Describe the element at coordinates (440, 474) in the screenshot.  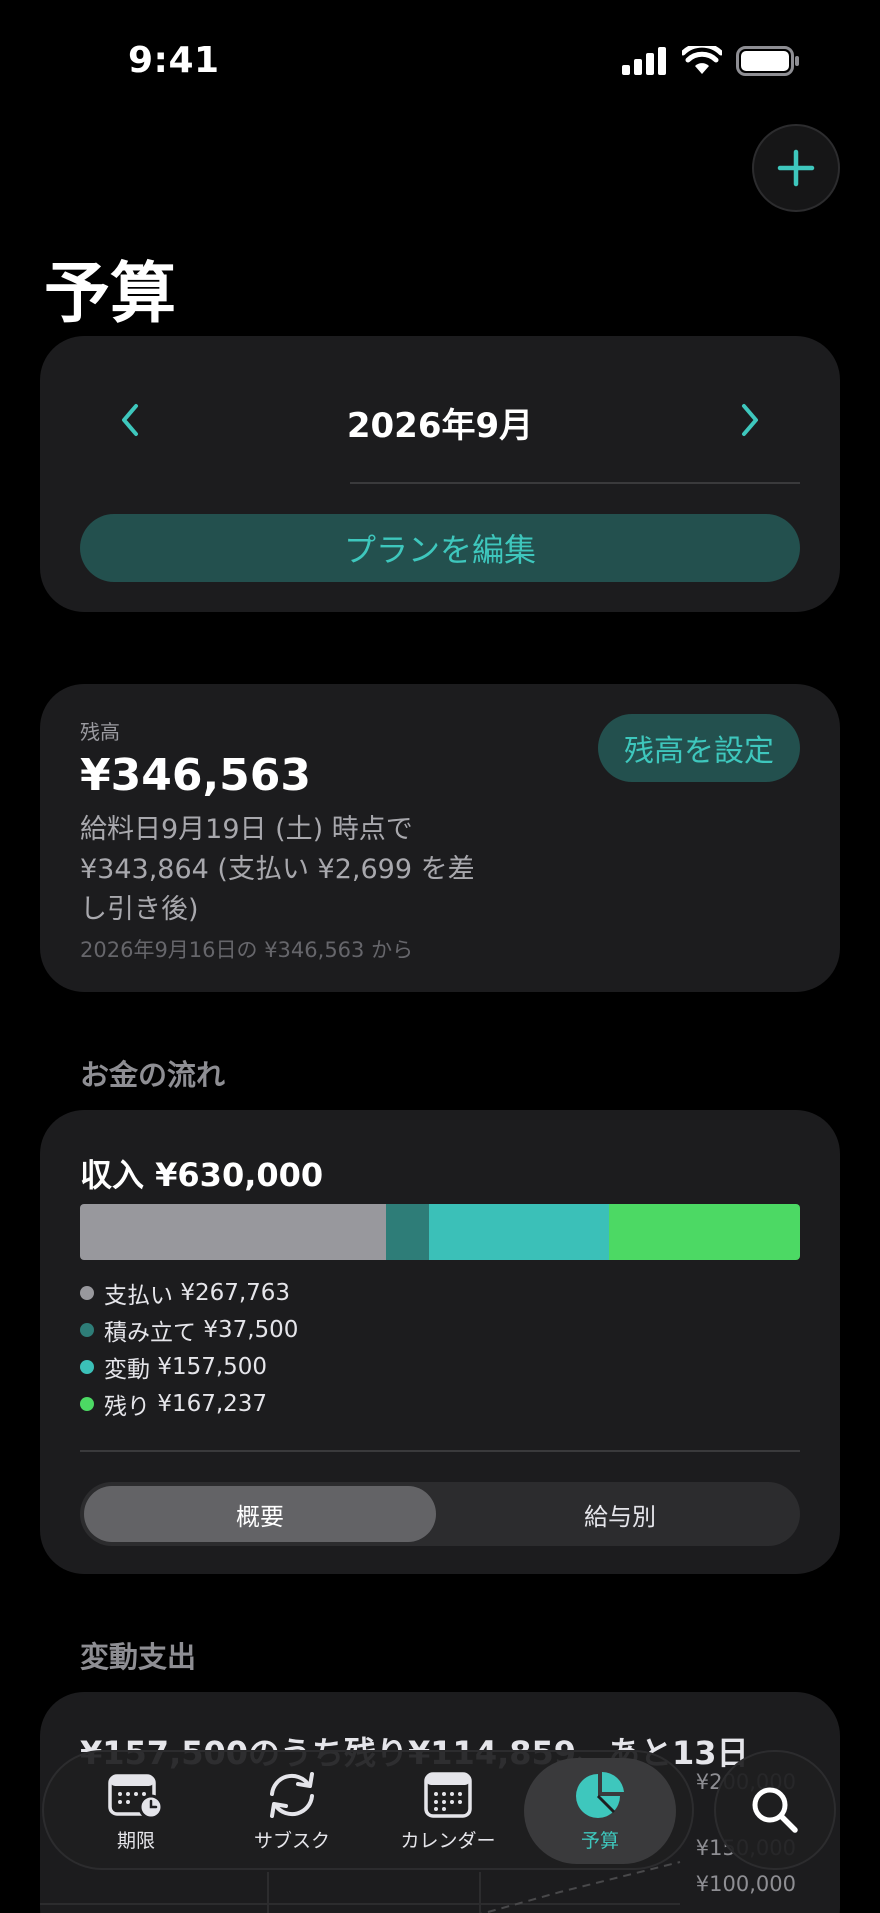
I see `month-selector-card: 2026年9月 プランを編集` at that location.